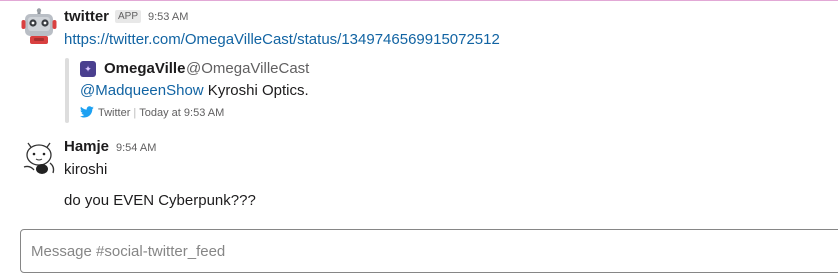 The width and height of the screenshot is (838, 273). What do you see at coordinates (128, 16) in the screenshot?
I see `app-badge: APP` at bounding box center [128, 16].